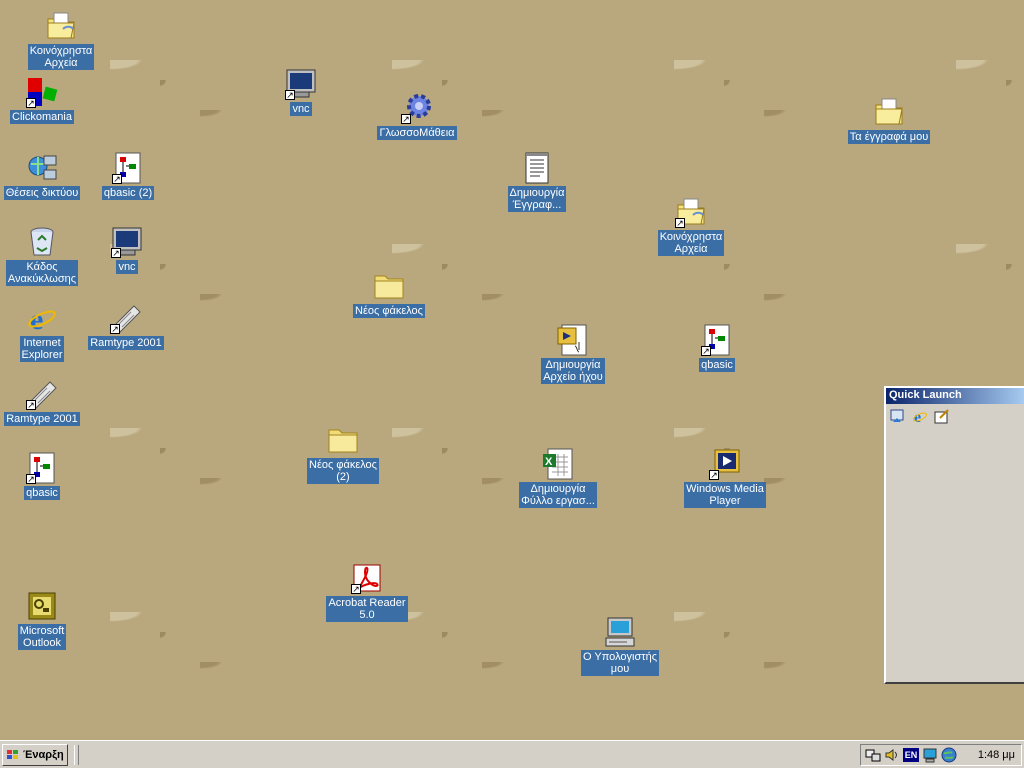 The image size is (1024, 768). I want to click on folder-icon, so click(389, 286).